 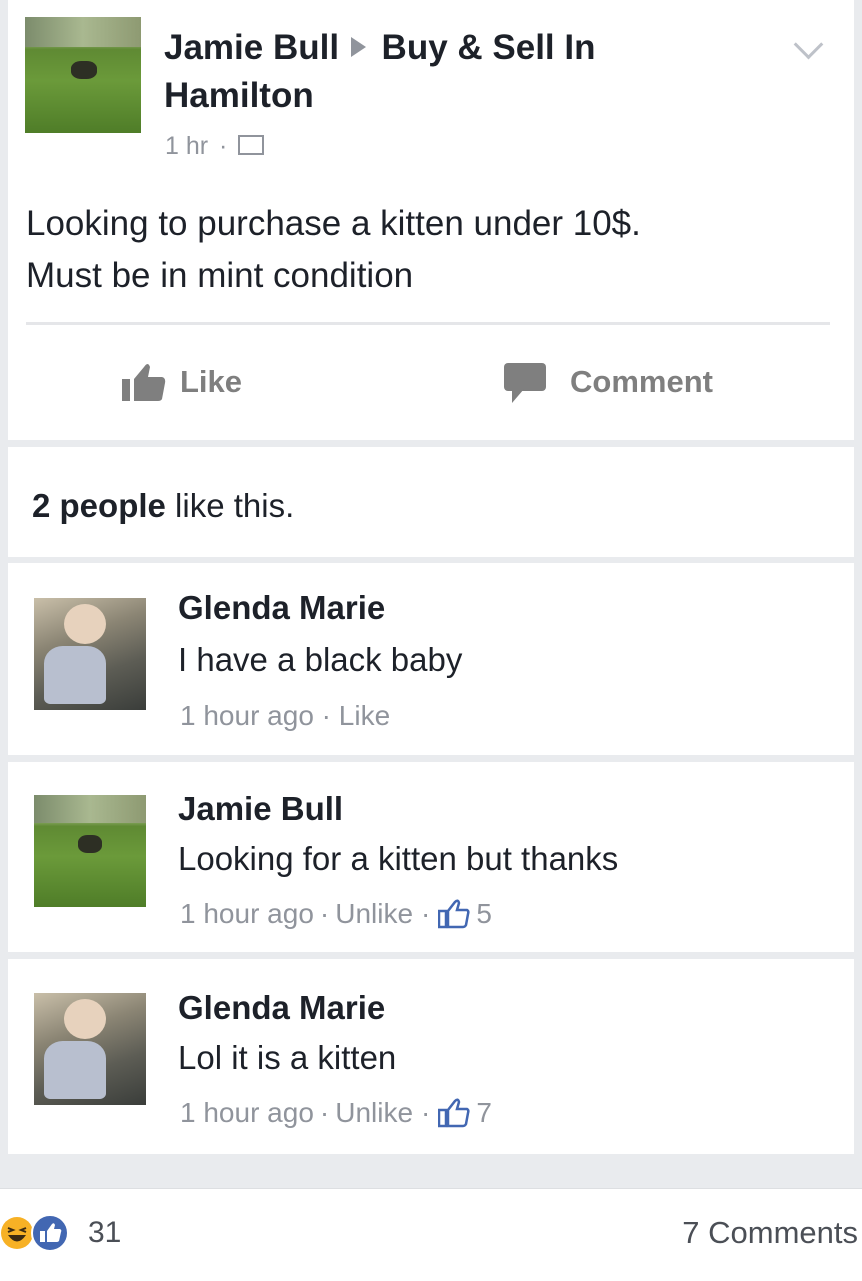 What do you see at coordinates (489, 47) in the screenshot?
I see `group-name: Buy & Sell In` at bounding box center [489, 47].